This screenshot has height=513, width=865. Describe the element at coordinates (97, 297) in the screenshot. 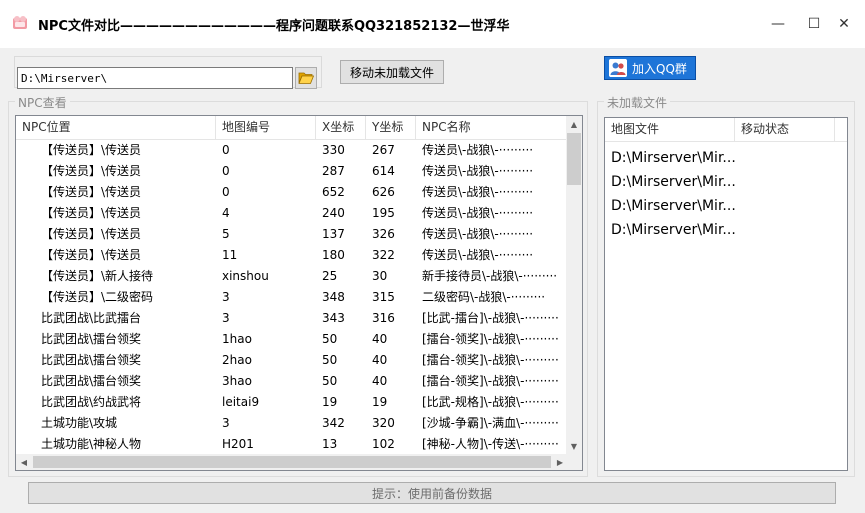

I see `npc-location-cell: 【传送员】\二级密码` at that location.